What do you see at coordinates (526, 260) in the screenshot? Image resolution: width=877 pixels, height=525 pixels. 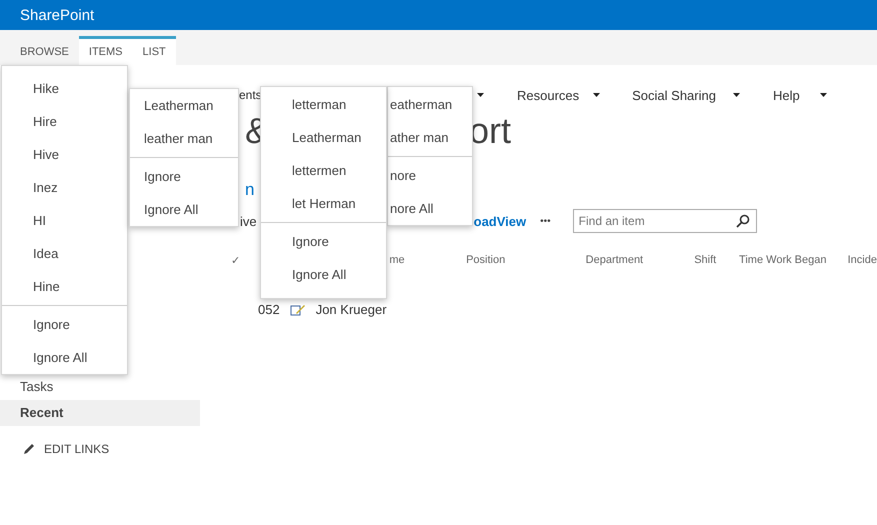 I see `column-header: Position` at bounding box center [526, 260].